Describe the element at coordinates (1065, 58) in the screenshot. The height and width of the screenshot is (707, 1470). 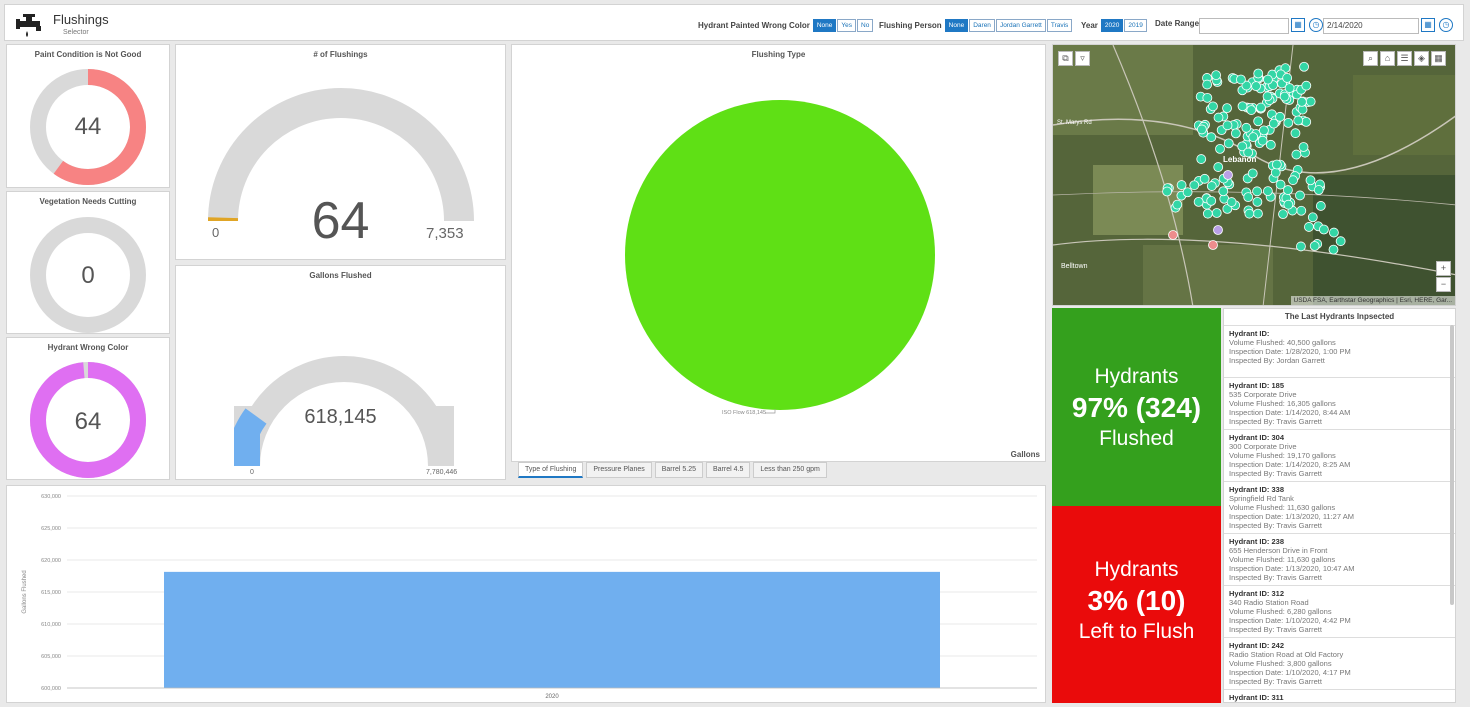
I see `basemap-toggle-icon: ⧉` at that location.